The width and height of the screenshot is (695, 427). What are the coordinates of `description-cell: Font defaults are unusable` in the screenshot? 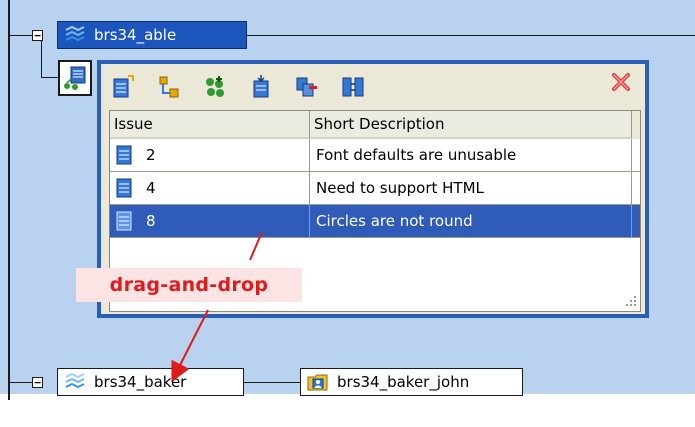 It's located at (471, 155).